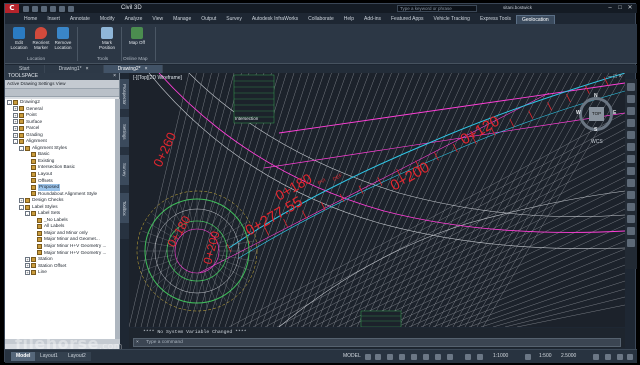  I want to click on map-off-button: Map Off, so click(137, 36).